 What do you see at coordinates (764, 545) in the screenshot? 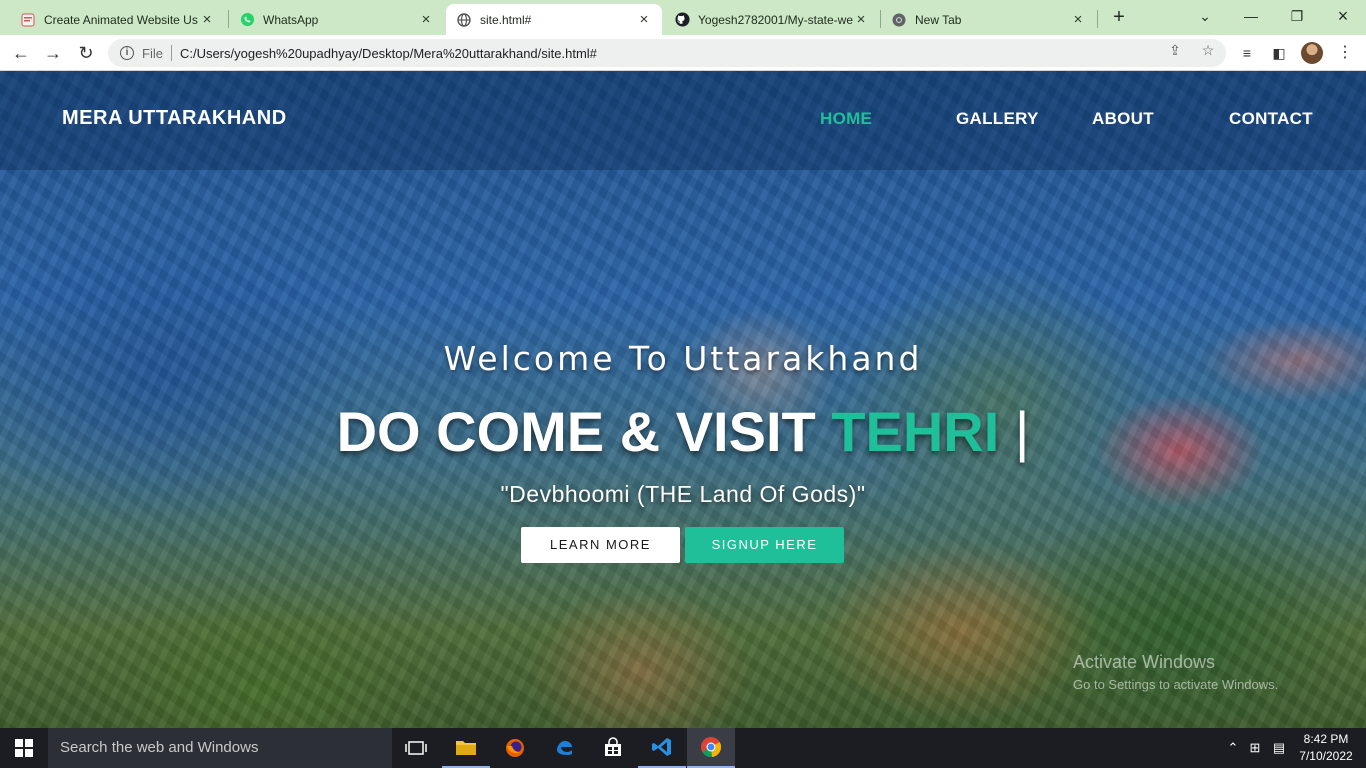
I see `signup-button: SIGNUP HERE` at bounding box center [764, 545].